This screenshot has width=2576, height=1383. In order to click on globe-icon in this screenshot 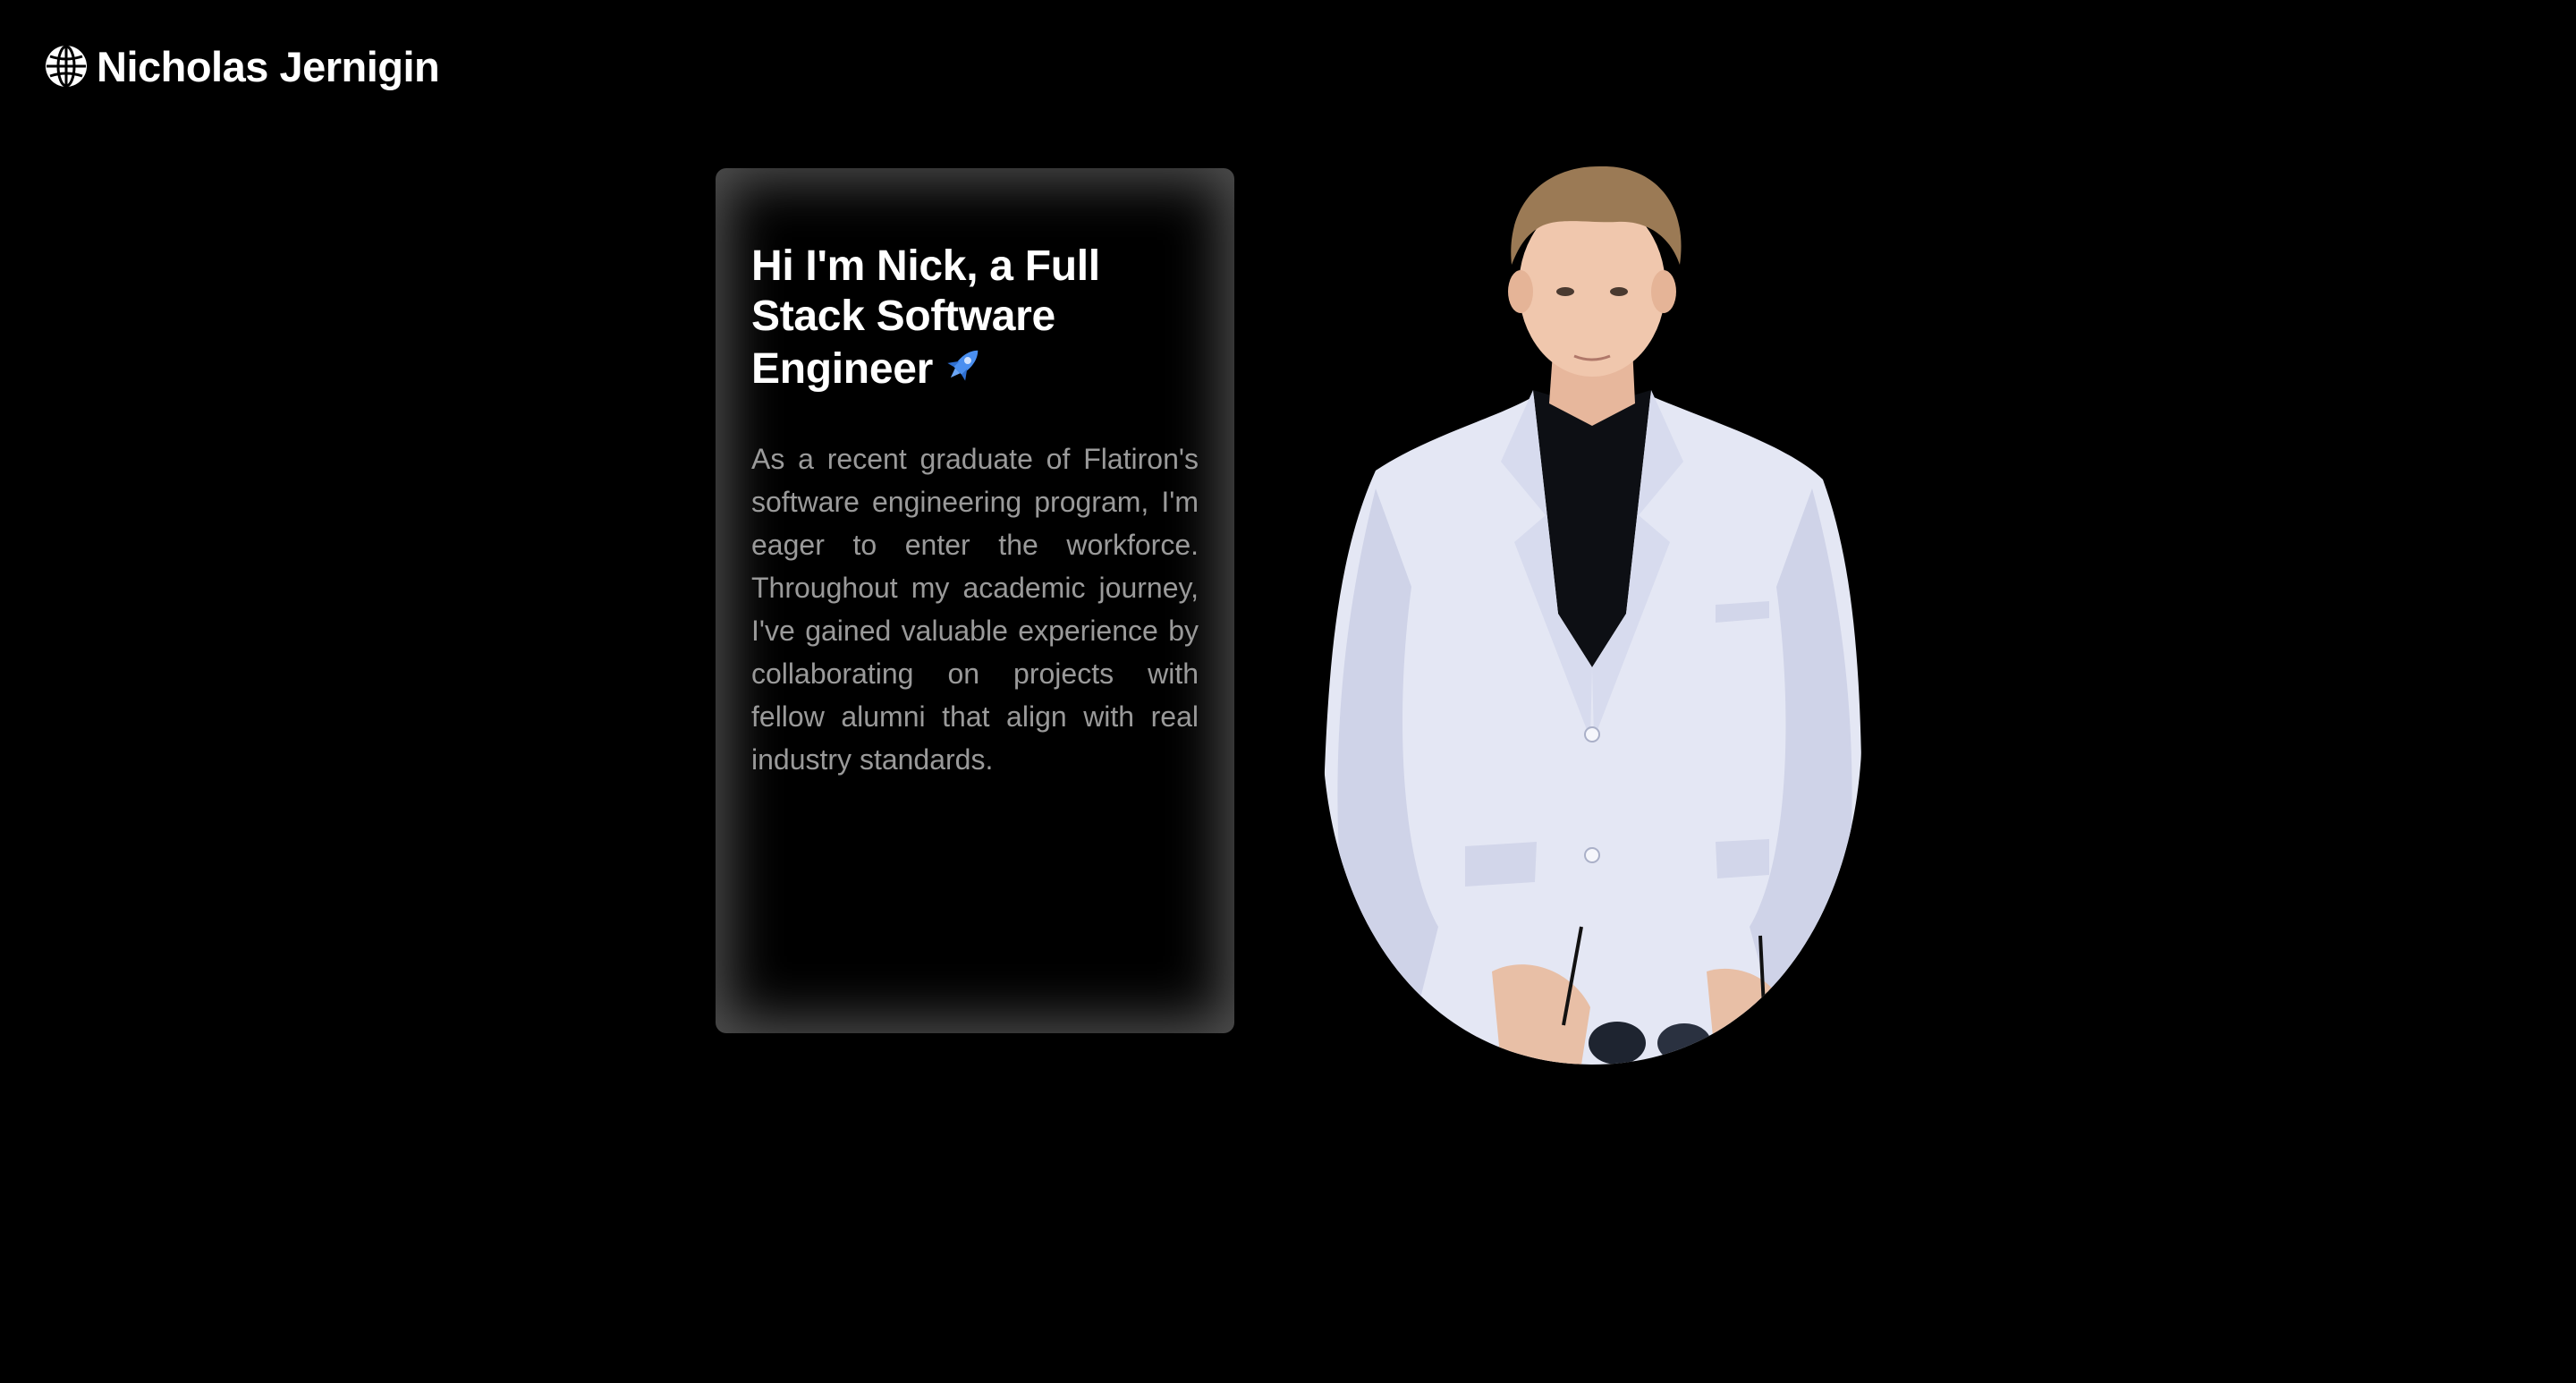, I will do `click(66, 66)`.